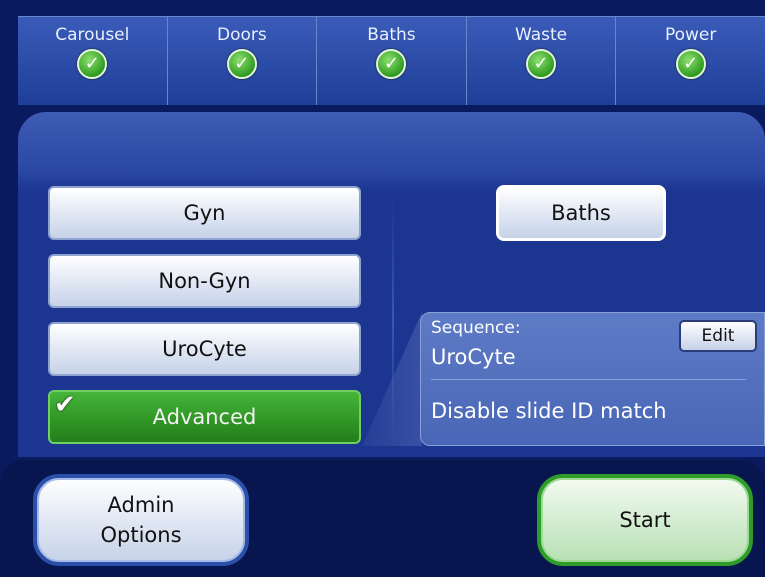  What do you see at coordinates (65, 405) in the screenshot?
I see `checkmark-icon: ✔` at bounding box center [65, 405].